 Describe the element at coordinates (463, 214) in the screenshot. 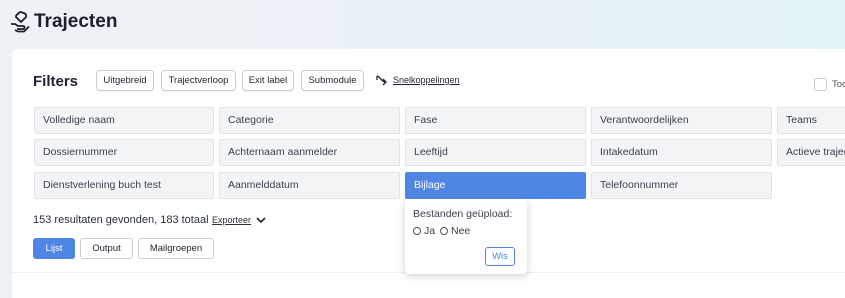

I see `popover-title: Bestanden geüpload:` at that location.